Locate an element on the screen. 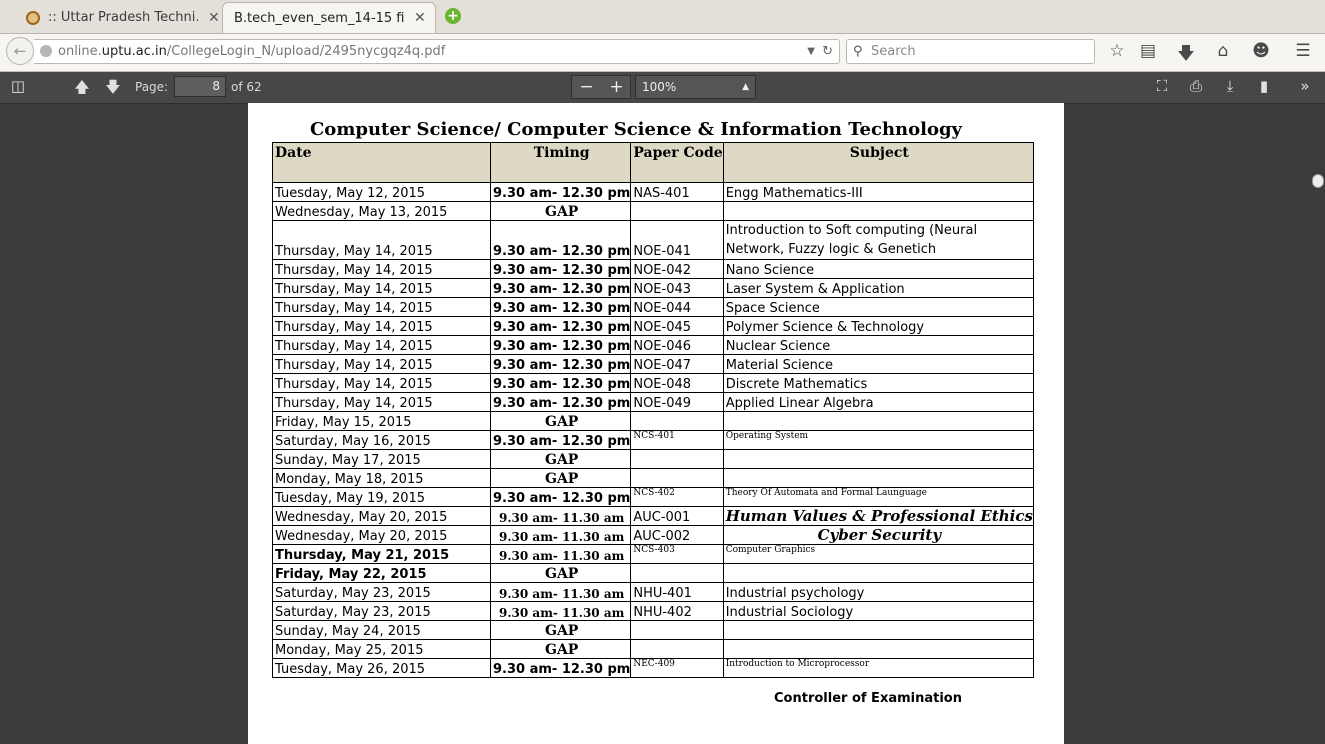 This screenshot has height=744, width=1325. scrollbar-thumb is located at coordinates (1318, 181).